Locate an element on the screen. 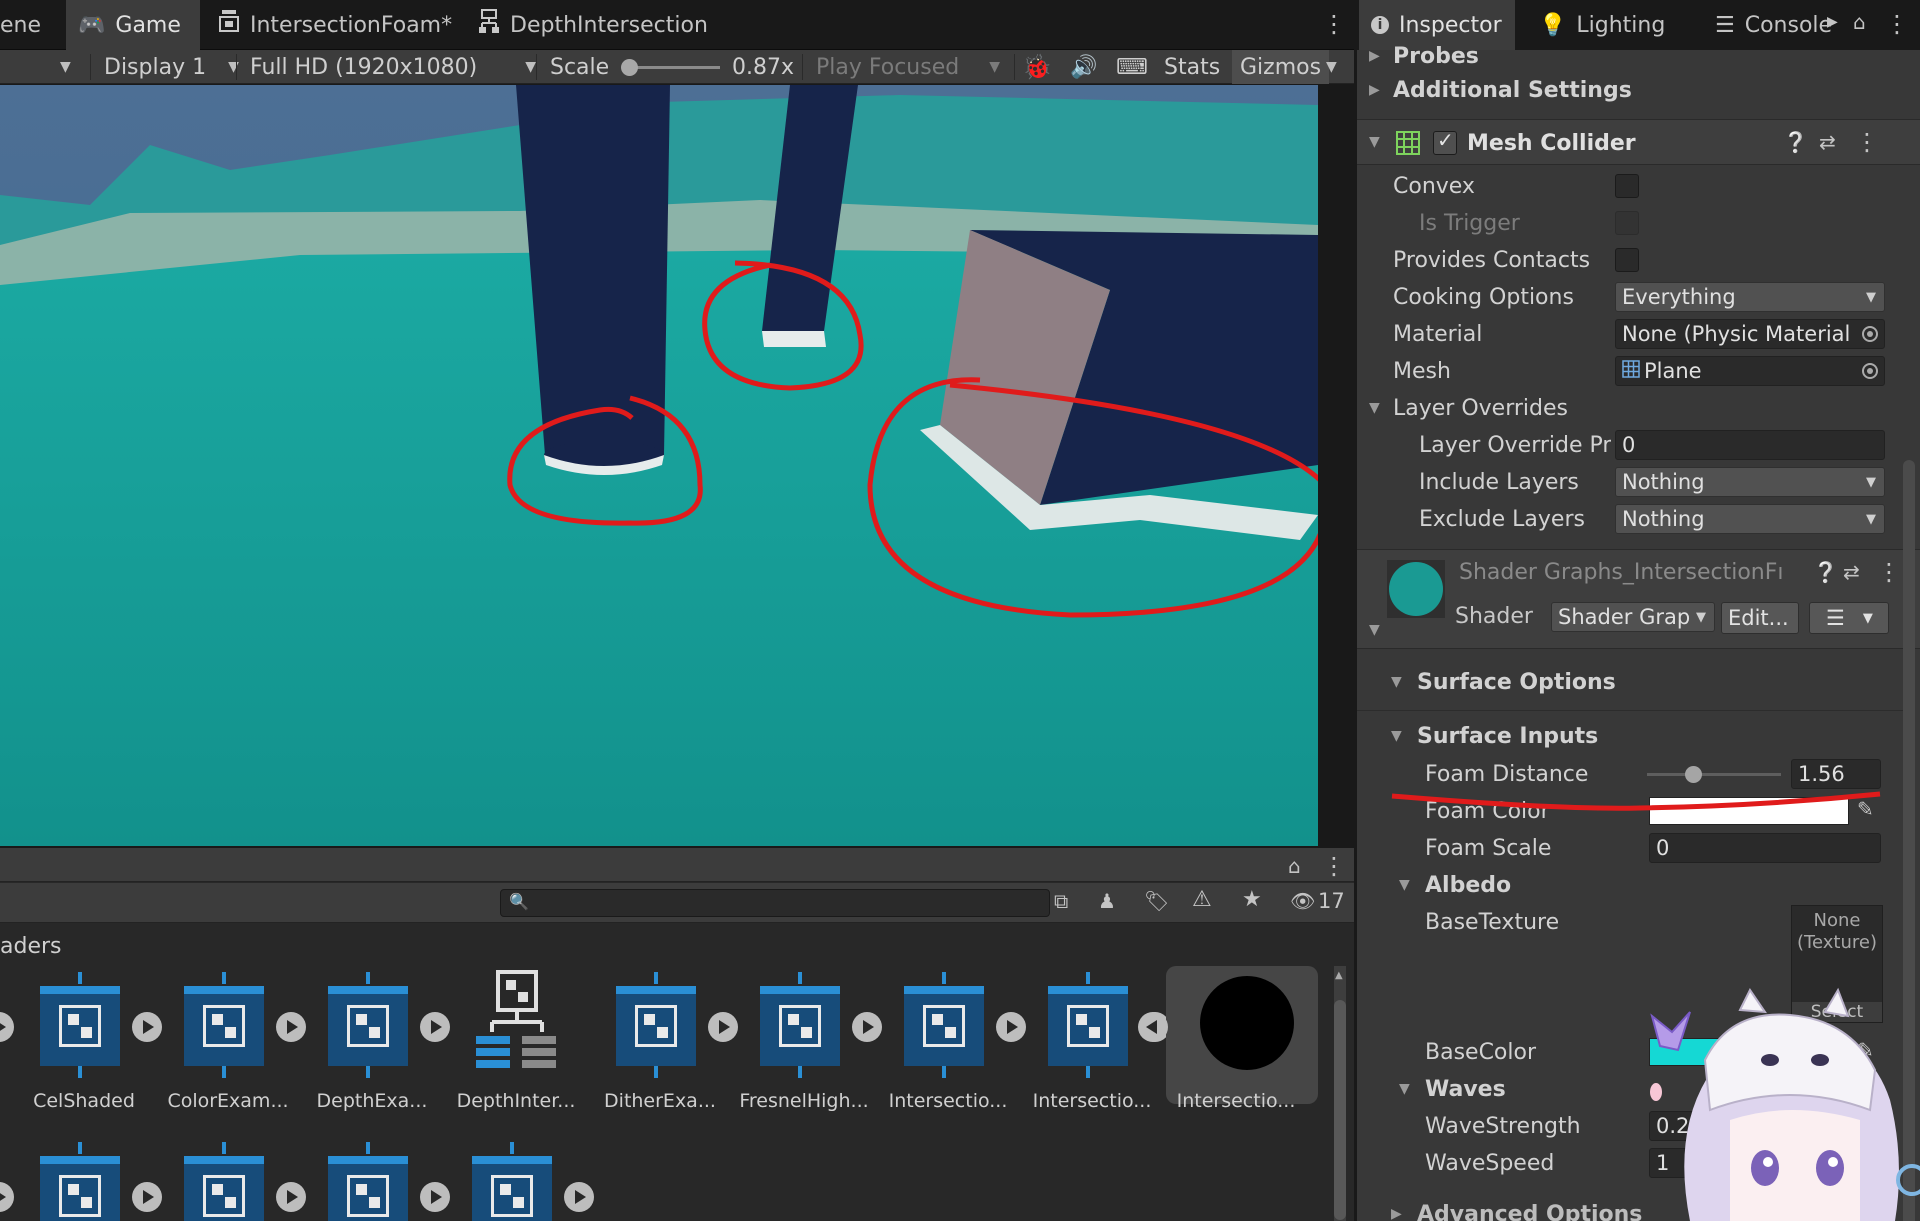 The width and height of the screenshot is (1920, 1221). mesh-collider-header: ▼ ✓ Mesh Collider ❔ ⇄ ⋮ is located at coordinates (1638, 142).